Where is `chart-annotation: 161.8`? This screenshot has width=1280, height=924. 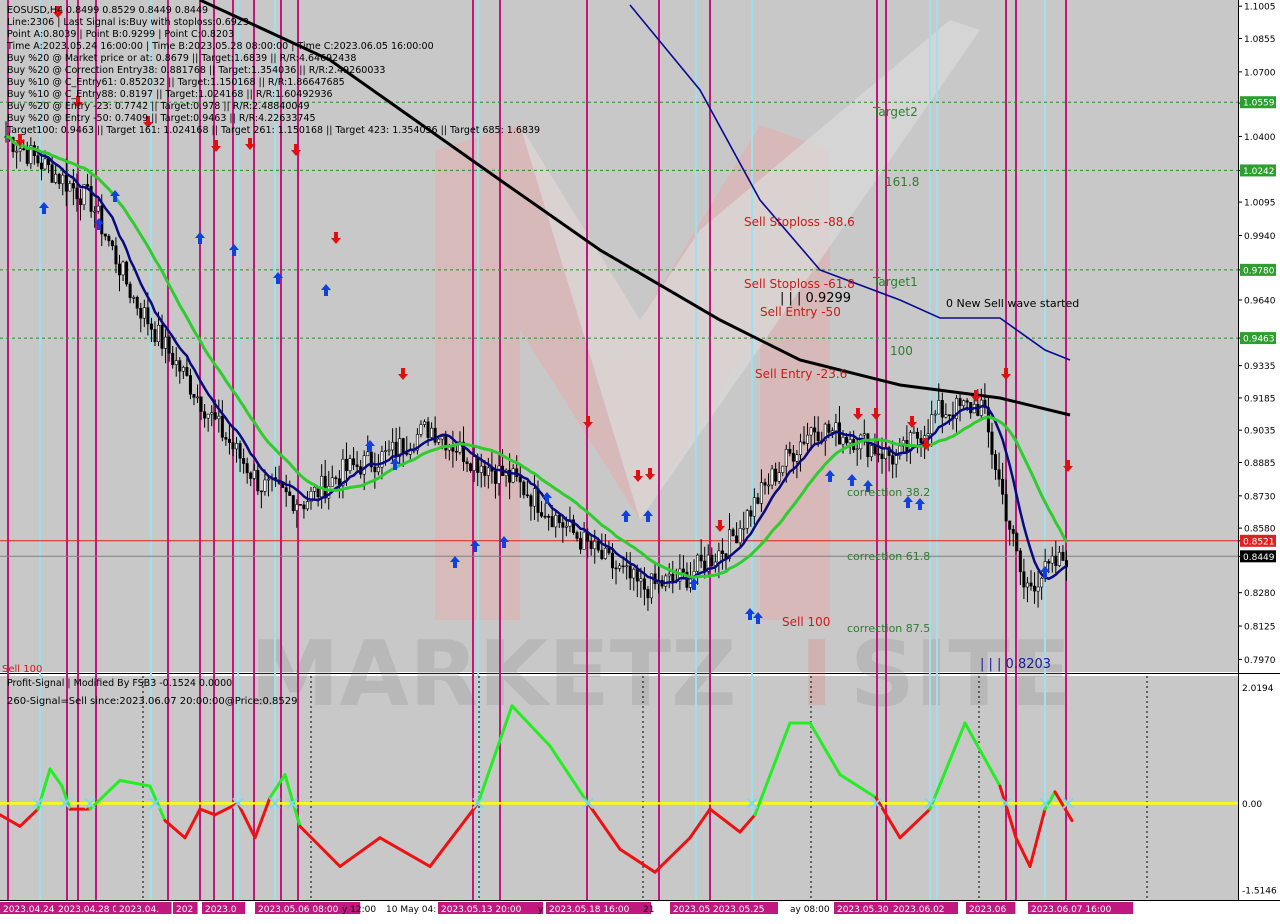
chart-annotation: 161.8 is located at coordinates (902, 182).